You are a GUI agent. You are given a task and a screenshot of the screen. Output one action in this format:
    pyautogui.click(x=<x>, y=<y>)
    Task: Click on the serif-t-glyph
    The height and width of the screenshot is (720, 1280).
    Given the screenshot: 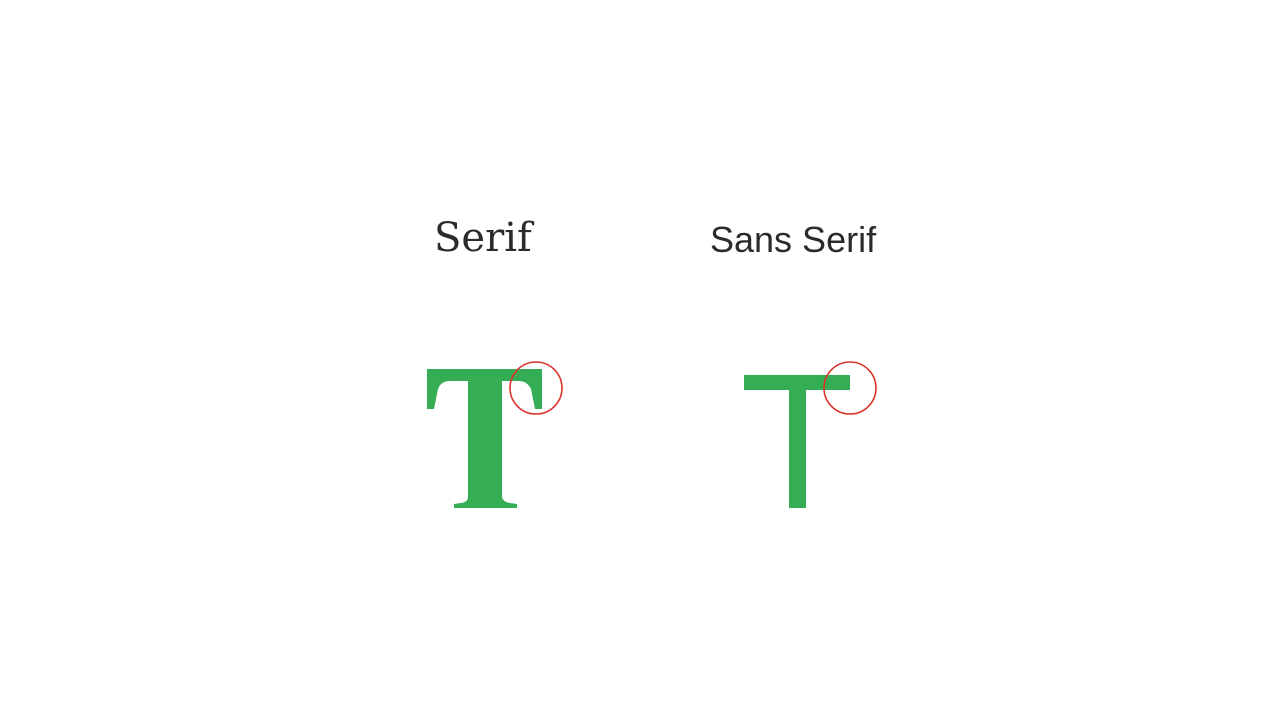 What is the action you would take?
    pyautogui.click(x=484, y=438)
    